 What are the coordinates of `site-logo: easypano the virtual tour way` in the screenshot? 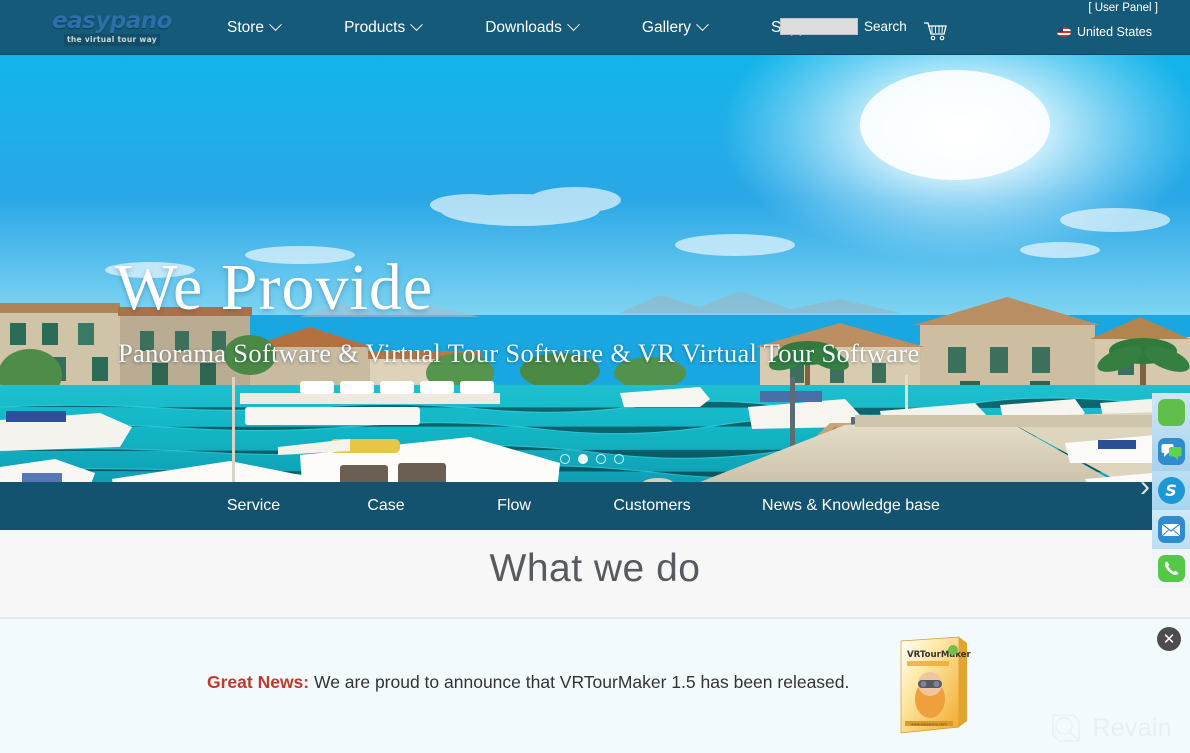 It's located at (112, 27).